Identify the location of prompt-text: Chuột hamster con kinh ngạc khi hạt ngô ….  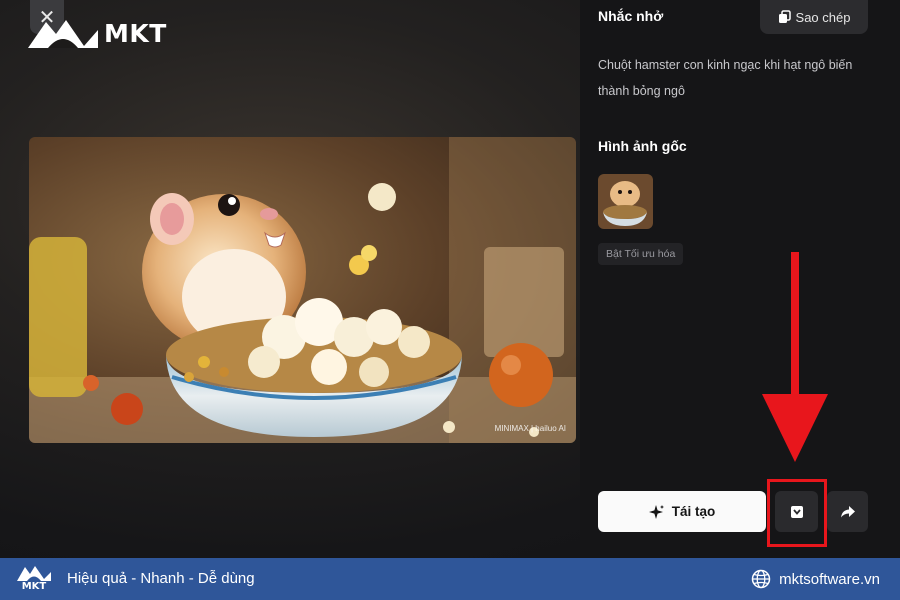
(725, 78).